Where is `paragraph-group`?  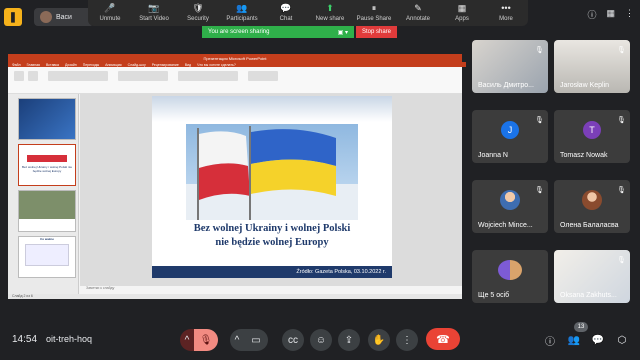
paragraph-group is located at coordinates (143, 76).